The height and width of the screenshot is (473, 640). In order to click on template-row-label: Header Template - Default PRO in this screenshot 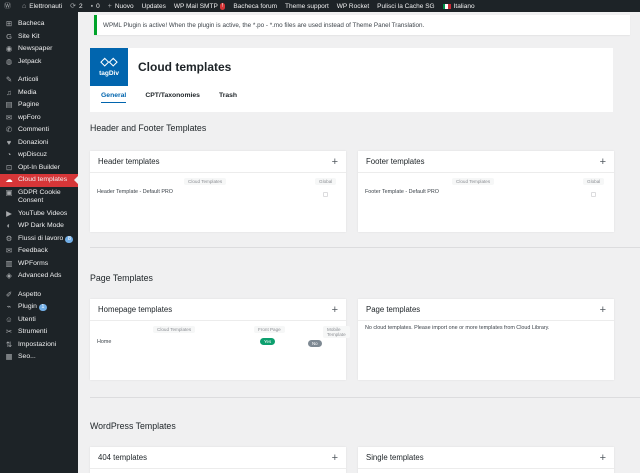, I will do `click(135, 192)`.